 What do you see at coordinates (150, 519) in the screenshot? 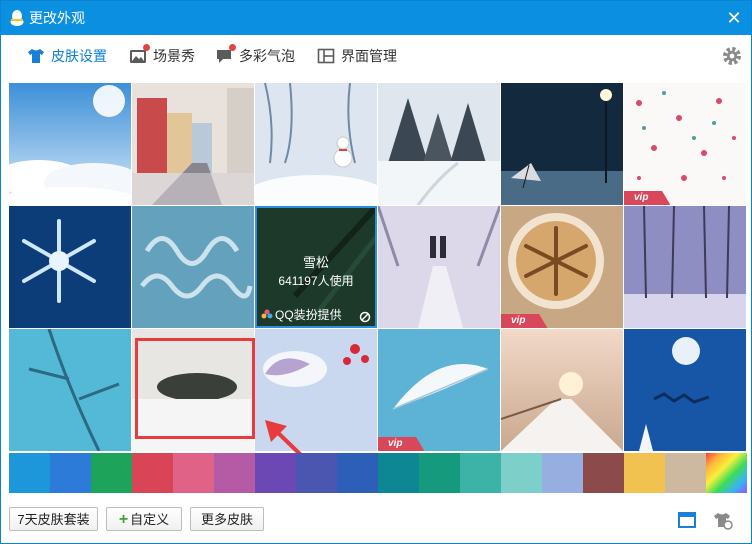
I see `custom-button-label: 自定义` at bounding box center [150, 519].